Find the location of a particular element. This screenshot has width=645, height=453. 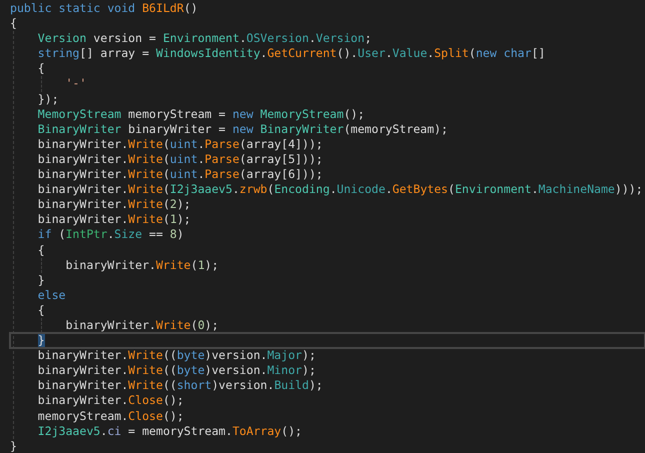

code-line: memoryStream.Close(); is located at coordinates (111, 416).